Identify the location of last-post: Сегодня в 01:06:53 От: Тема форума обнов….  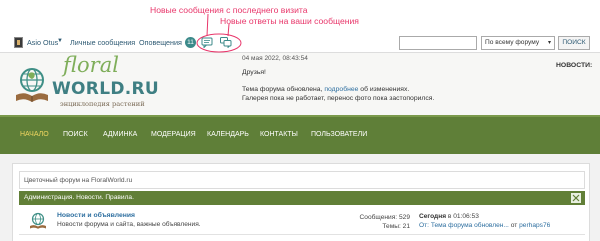
(484, 221).